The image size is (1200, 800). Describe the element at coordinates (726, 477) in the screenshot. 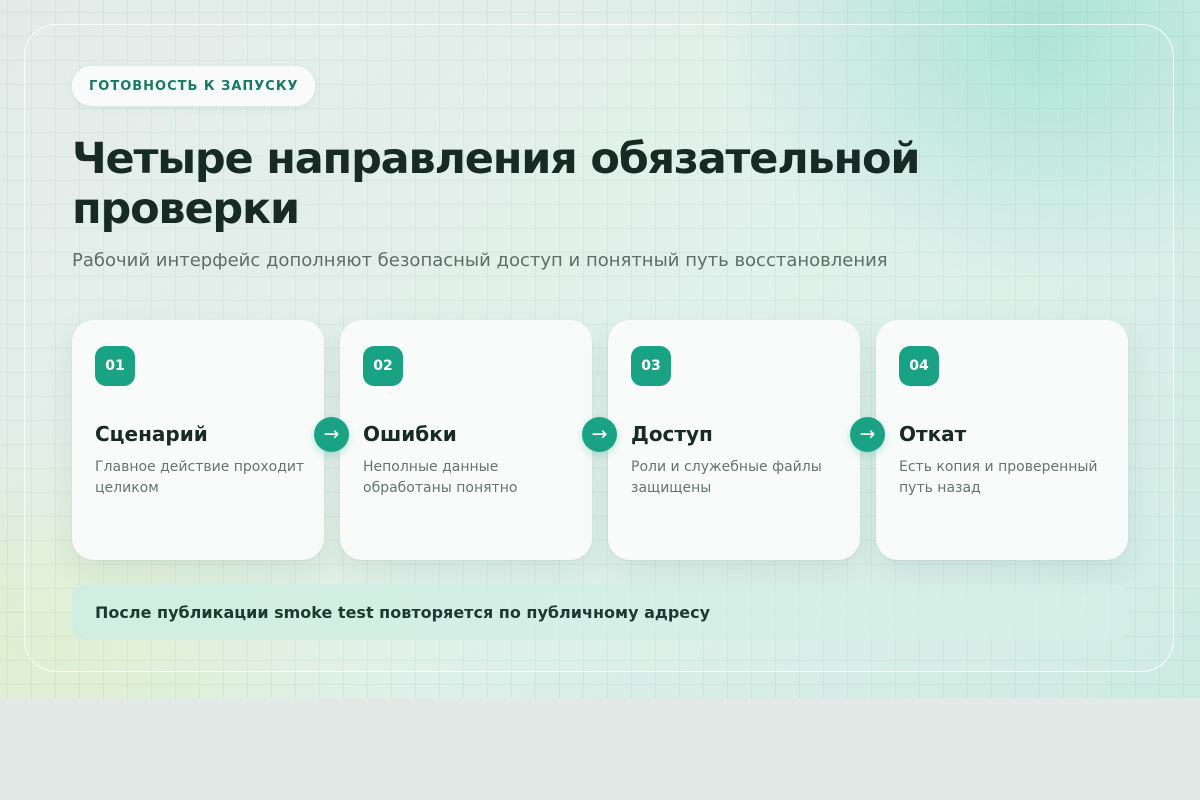

I see `step-description: Роли и служебные файлы защищены` at that location.